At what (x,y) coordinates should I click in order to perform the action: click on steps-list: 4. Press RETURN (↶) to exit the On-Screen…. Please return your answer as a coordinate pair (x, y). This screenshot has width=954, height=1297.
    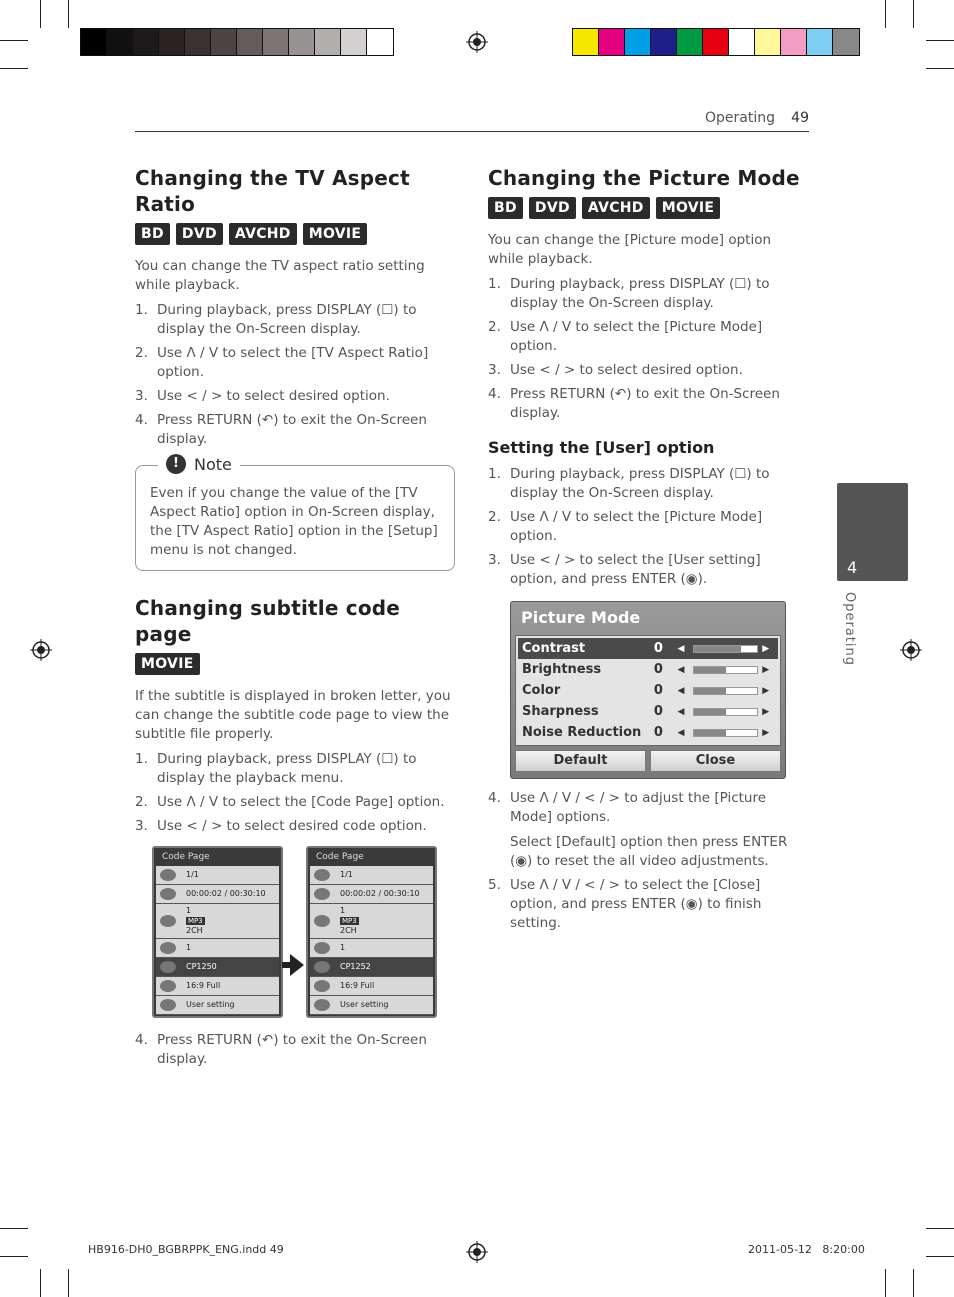
    Looking at the image, I should click on (295, 1050).